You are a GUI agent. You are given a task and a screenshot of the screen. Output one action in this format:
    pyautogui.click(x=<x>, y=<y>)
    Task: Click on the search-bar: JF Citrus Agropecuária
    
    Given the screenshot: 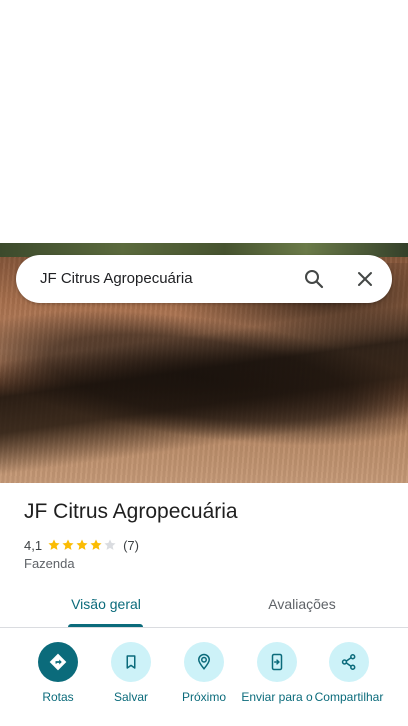 What is the action you would take?
    pyautogui.click(x=204, y=279)
    